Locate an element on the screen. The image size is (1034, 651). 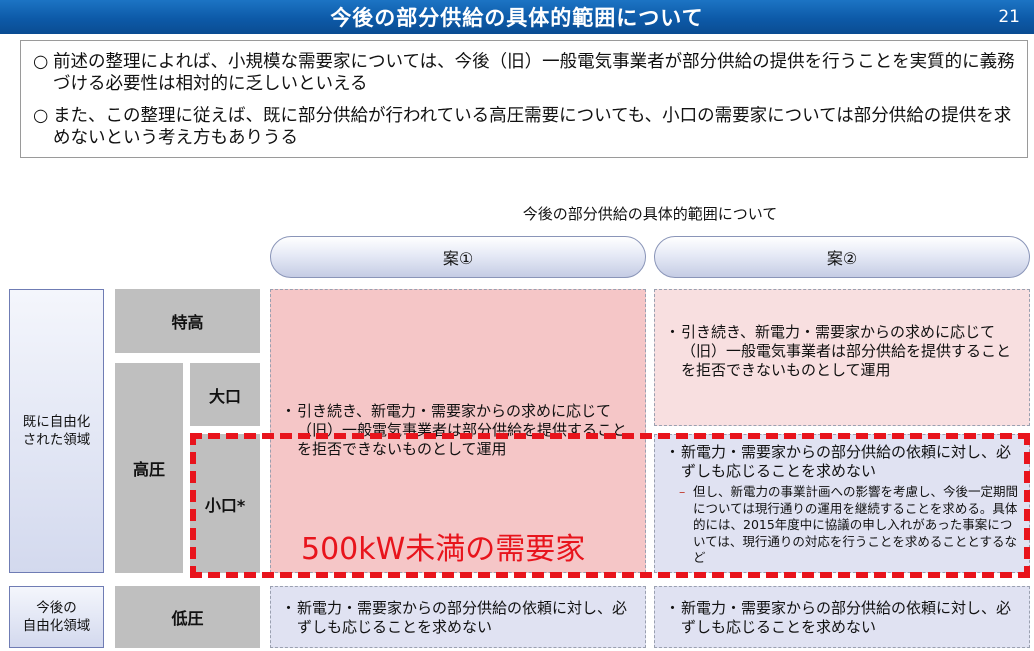
highlight-label: 500kW未満の需要家 is located at coordinates (443, 549).